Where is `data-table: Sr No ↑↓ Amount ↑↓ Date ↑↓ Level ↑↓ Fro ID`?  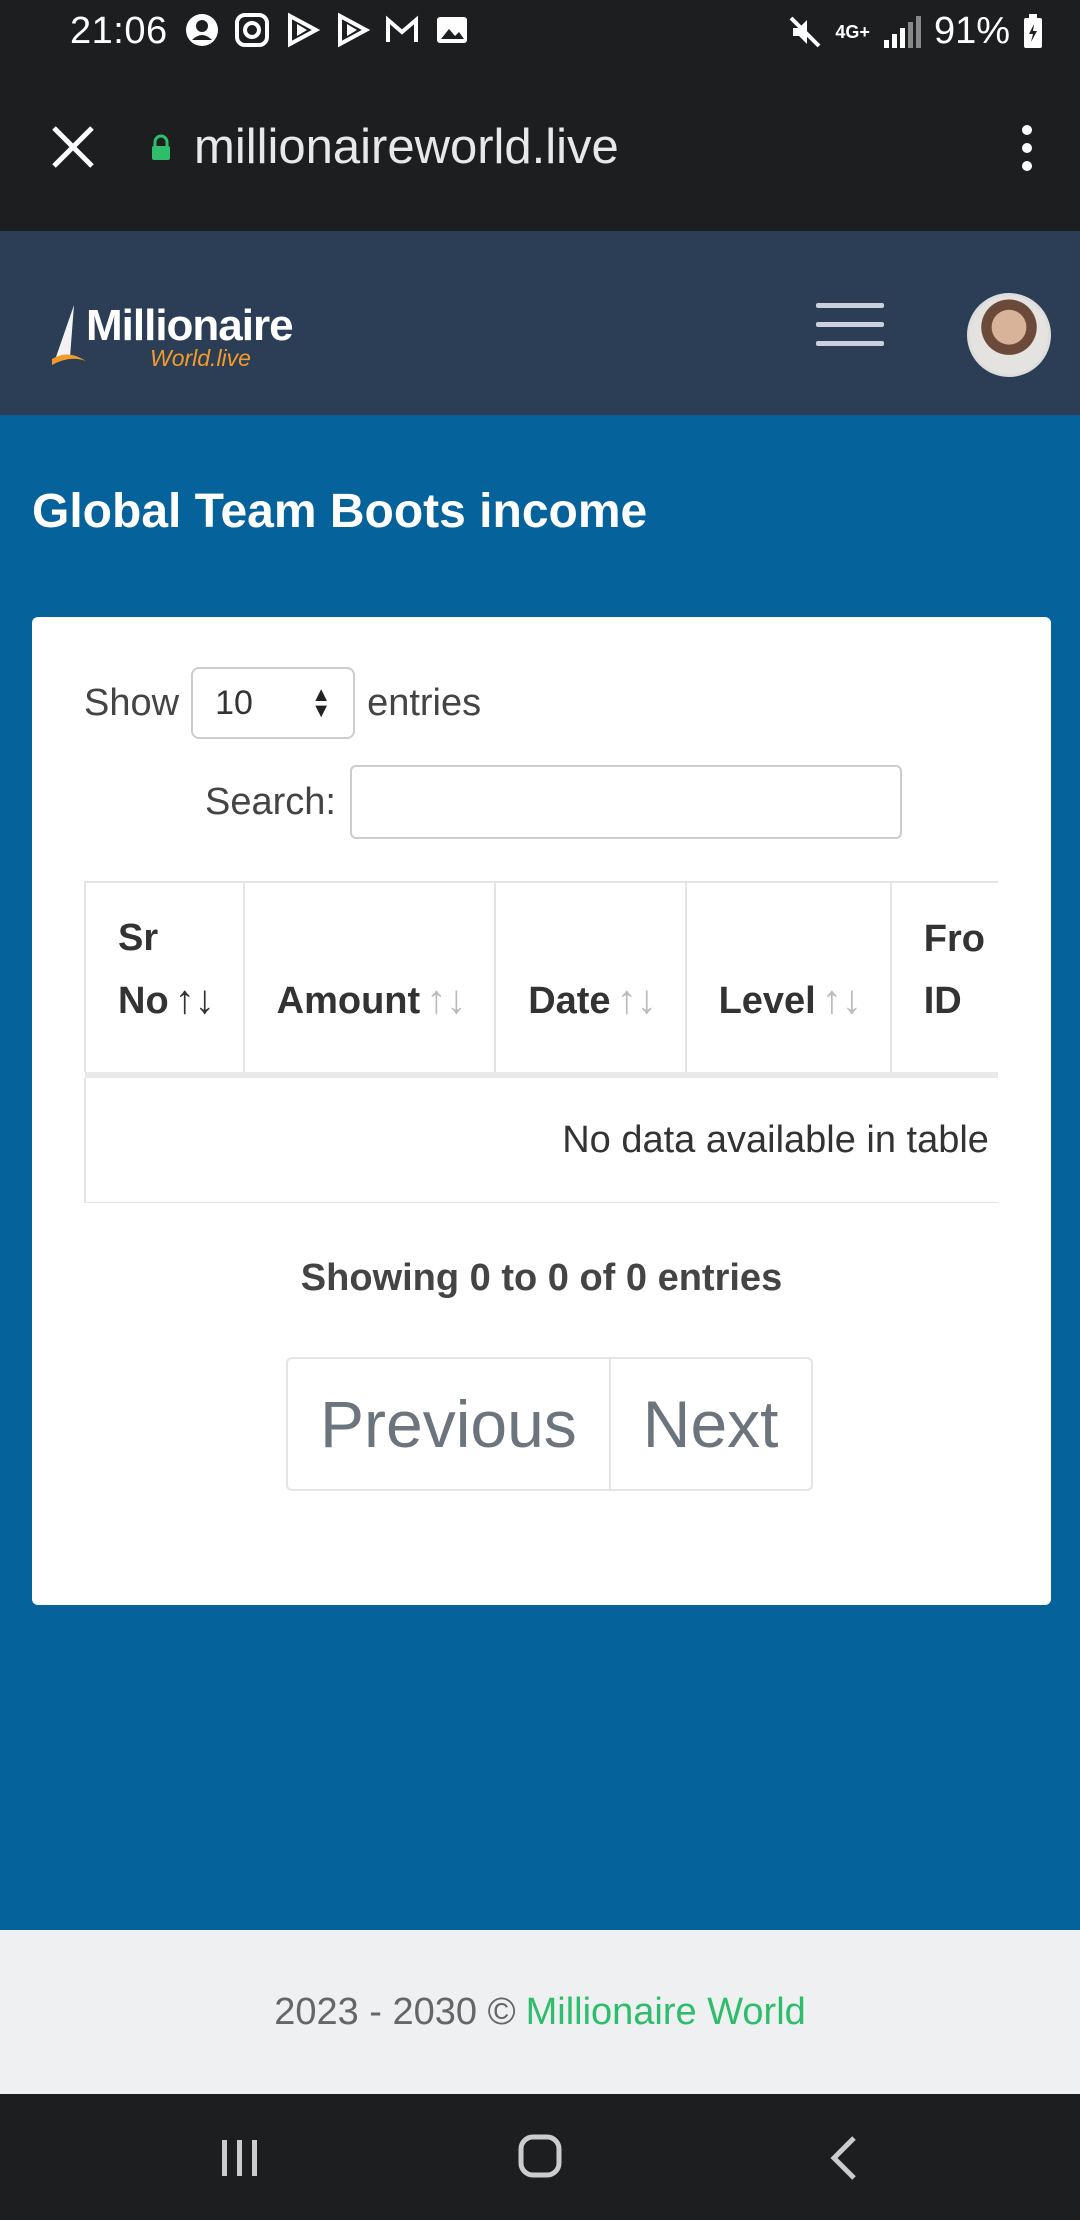 data-table: Sr No ↑↓ Amount ↑↓ Date ↑↓ Level ↑↓ Fro ID is located at coordinates (541, 1042).